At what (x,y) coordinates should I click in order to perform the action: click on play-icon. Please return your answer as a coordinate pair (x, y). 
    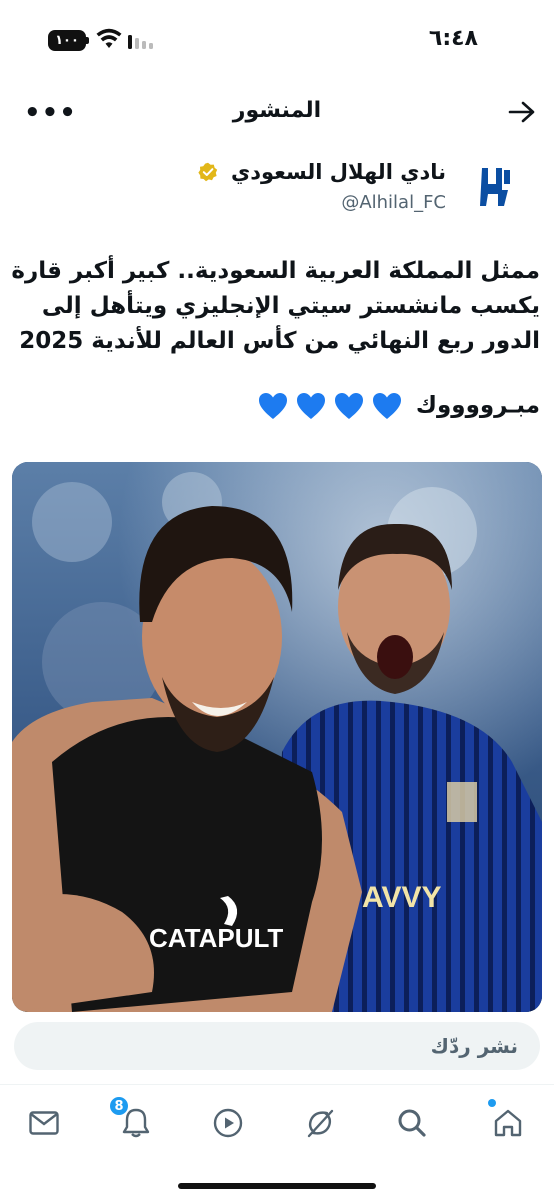
    Looking at the image, I should click on (228, 1123).